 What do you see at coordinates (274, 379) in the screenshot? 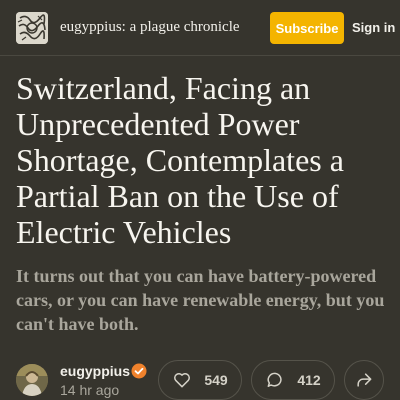
I see `comment-bubble-icon` at bounding box center [274, 379].